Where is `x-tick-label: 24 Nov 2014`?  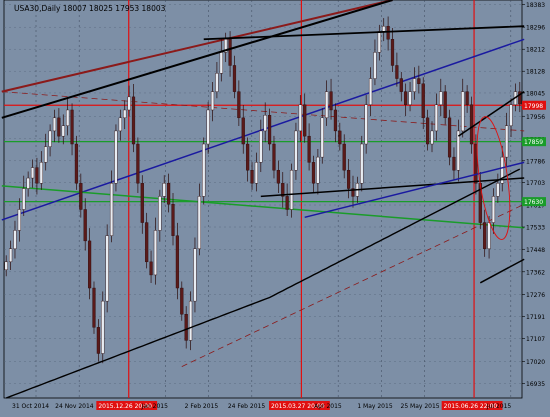
x-tick-label: 24 Nov 2014 is located at coordinates (74, 406).